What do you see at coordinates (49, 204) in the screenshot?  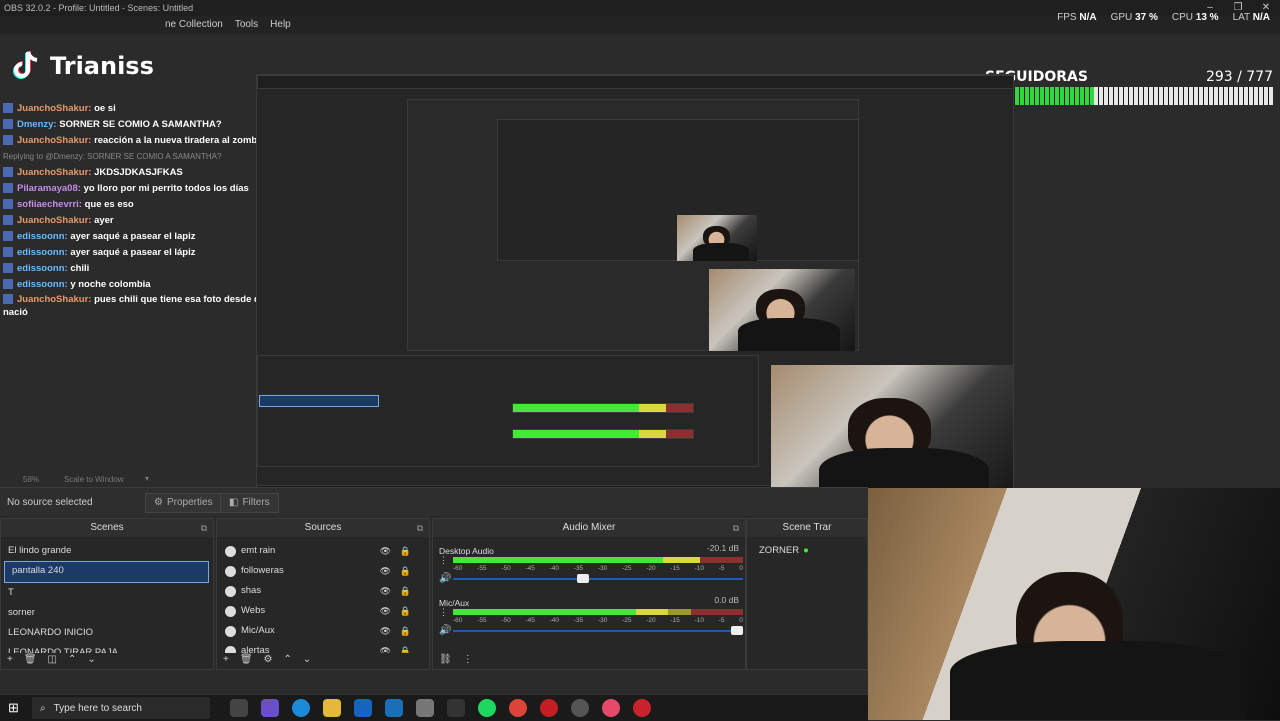 I see `chat-username: sofiiaechevrri:` at bounding box center [49, 204].